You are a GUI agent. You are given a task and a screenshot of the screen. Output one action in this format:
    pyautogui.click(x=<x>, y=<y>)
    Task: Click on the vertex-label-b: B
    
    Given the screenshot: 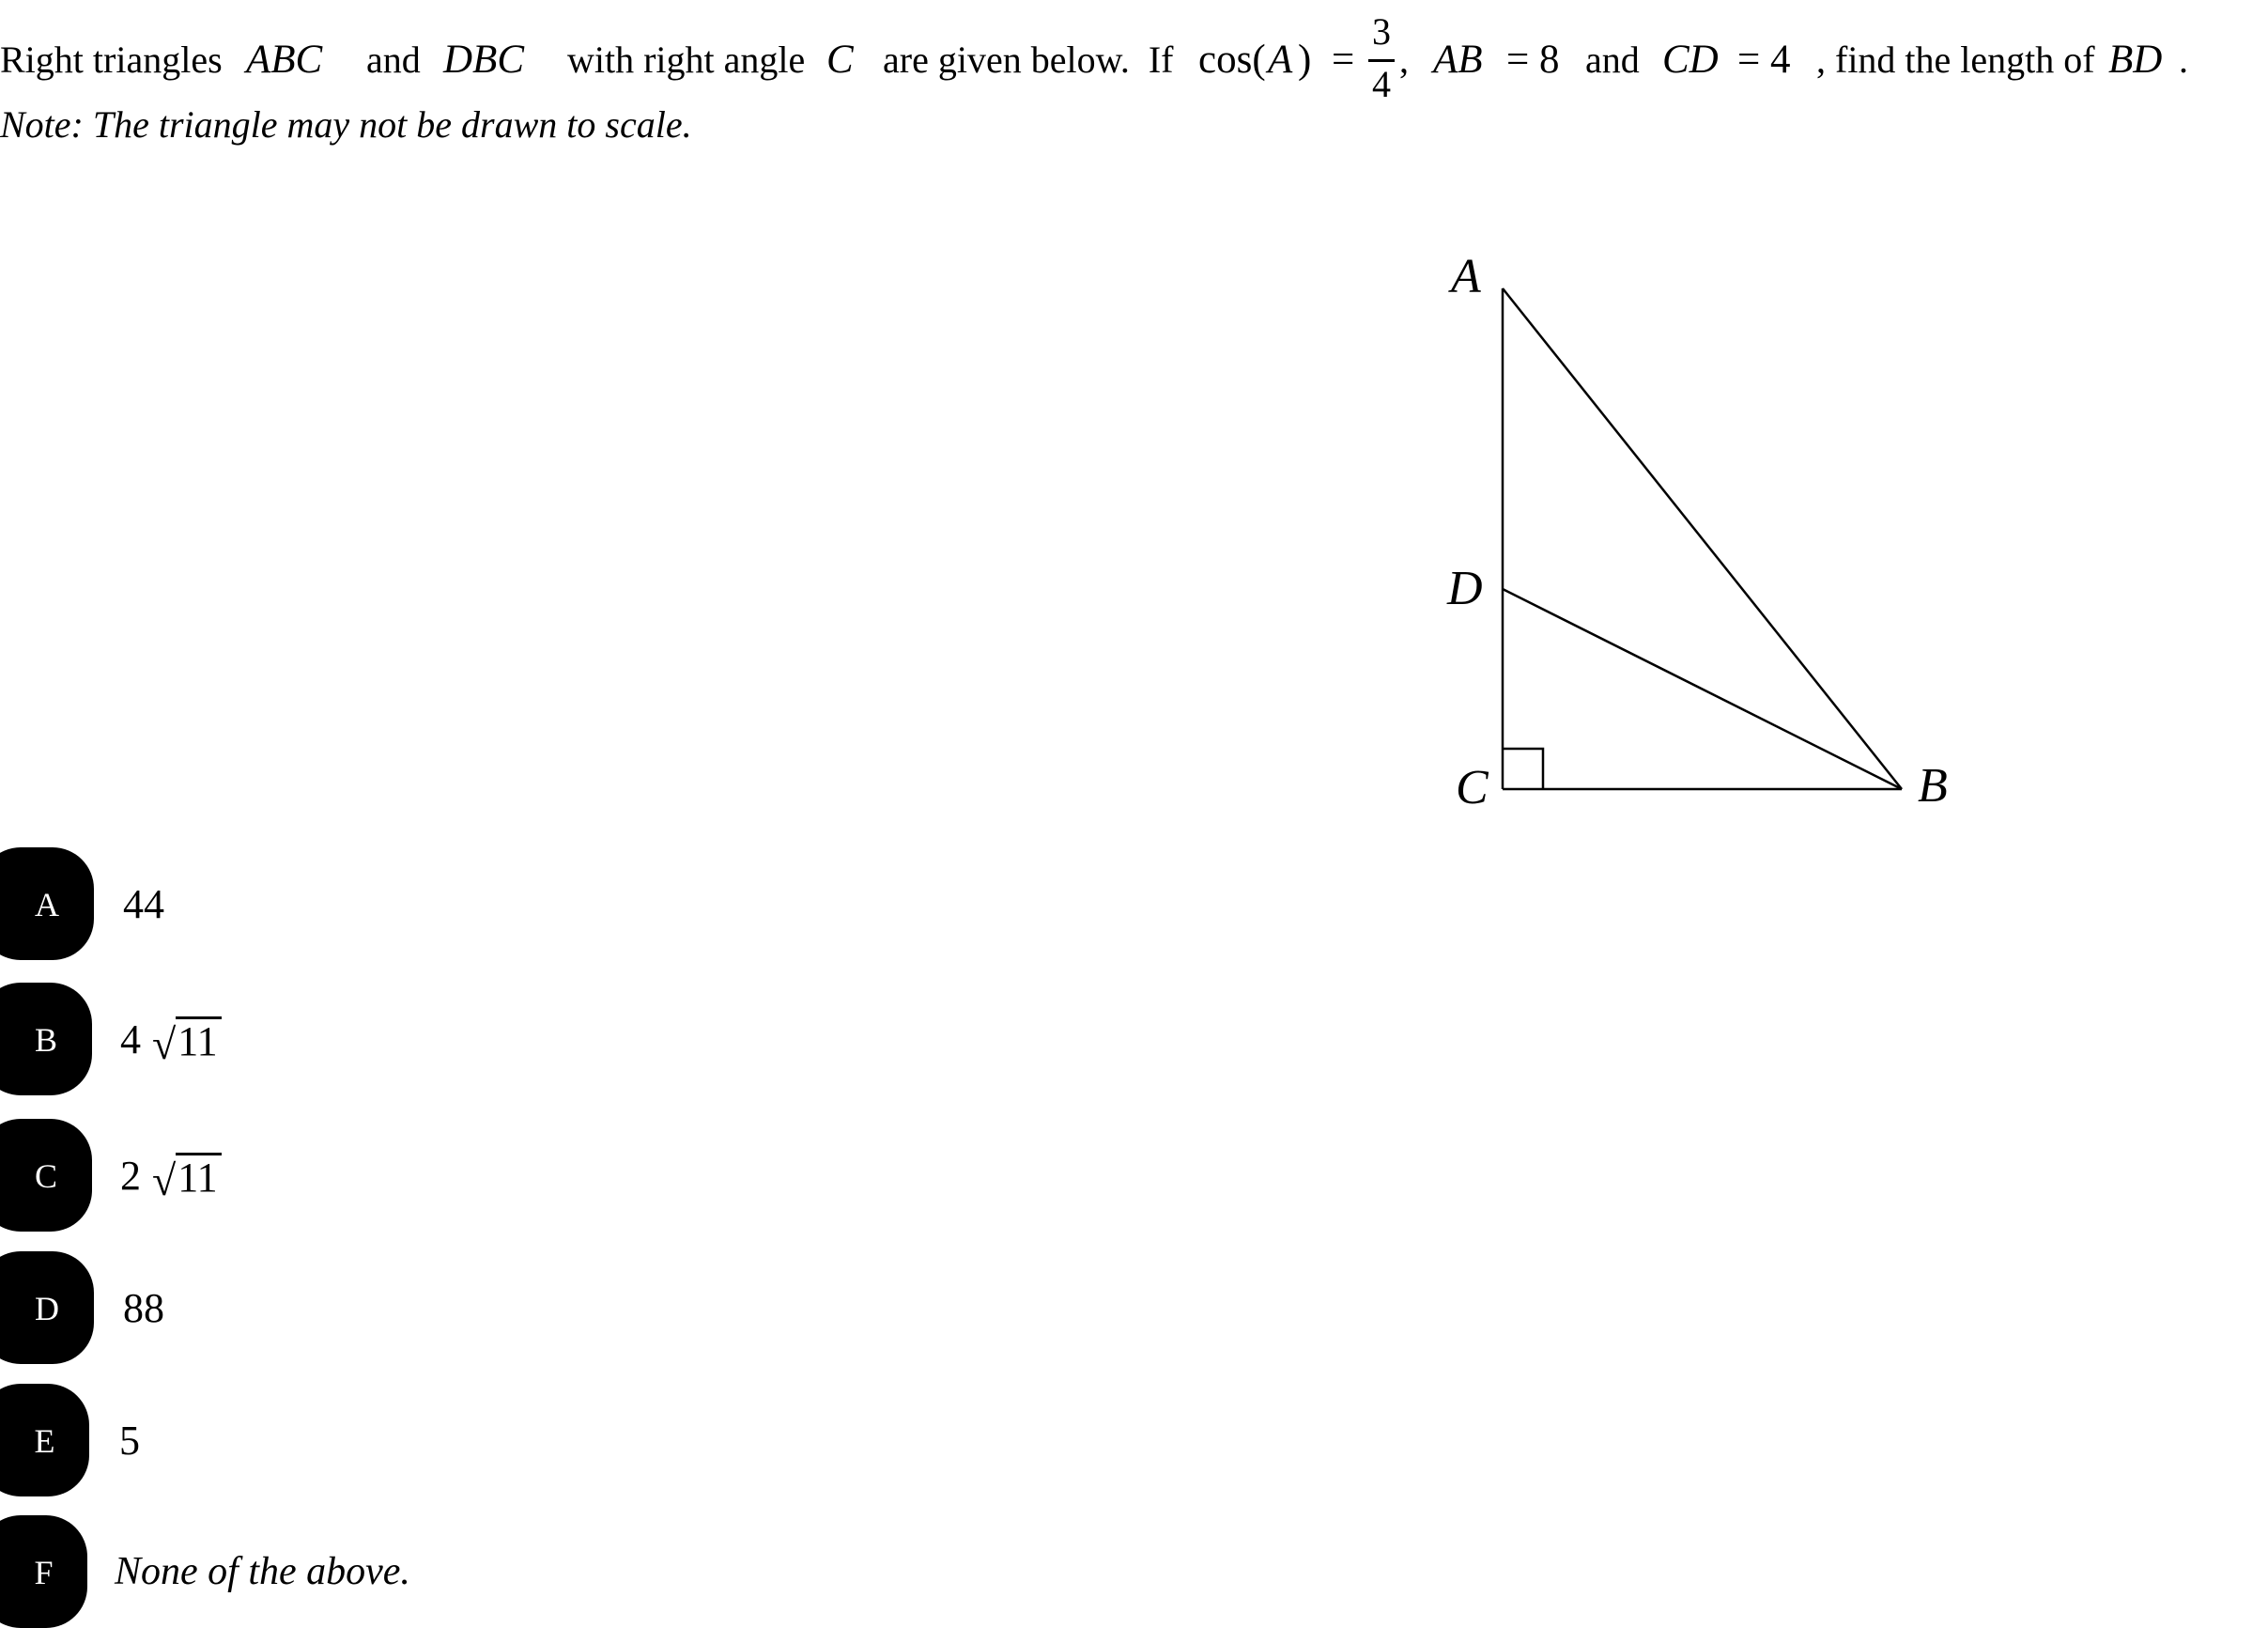 What is the action you would take?
    pyautogui.click(x=1933, y=786)
    